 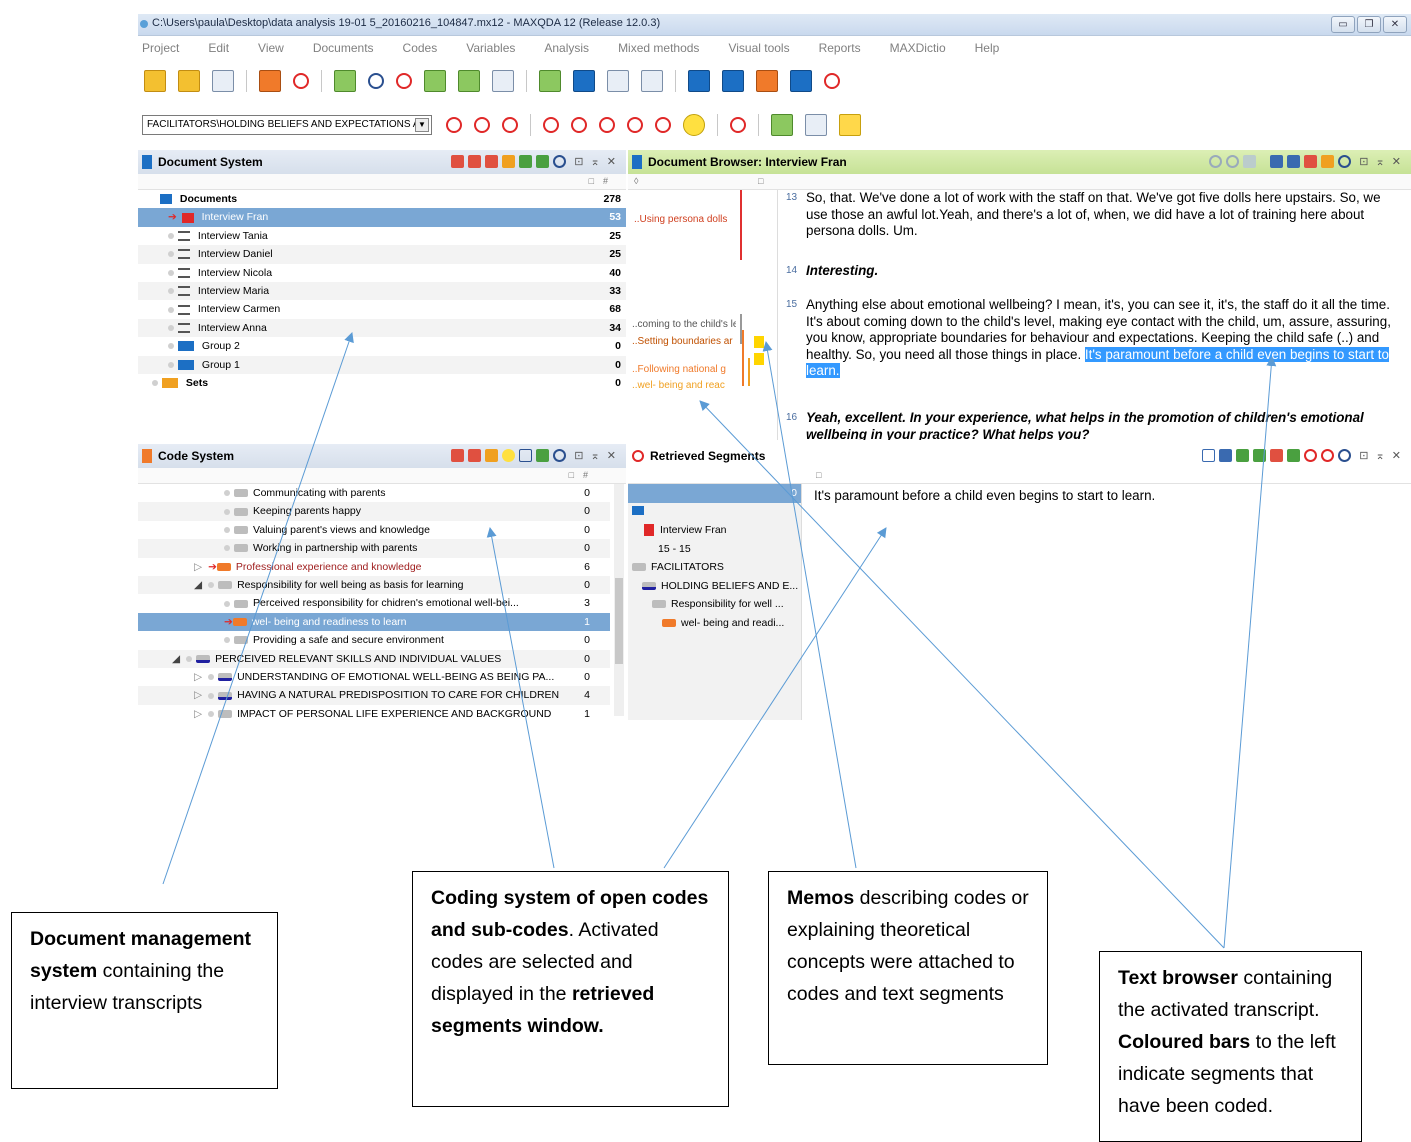 What do you see at coordinates (490, 48) in the screenshot?
I see `menu-variables: Variables` at bounding box center [490, 48].